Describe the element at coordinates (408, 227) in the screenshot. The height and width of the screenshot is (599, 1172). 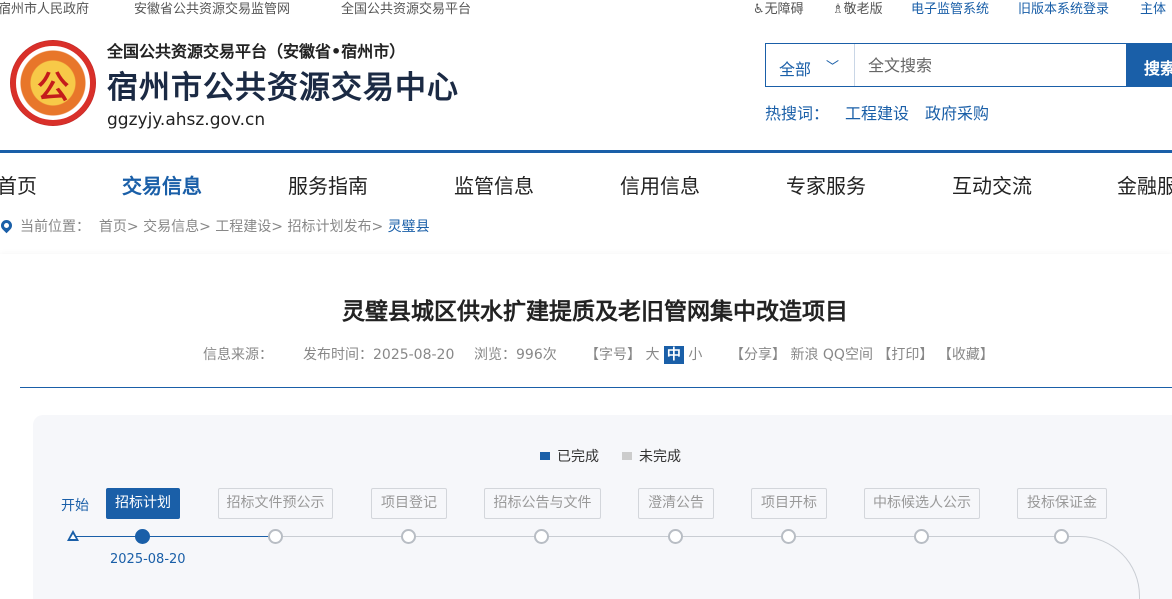
I see `breadcrumb-current: 灵璧县` at that location.